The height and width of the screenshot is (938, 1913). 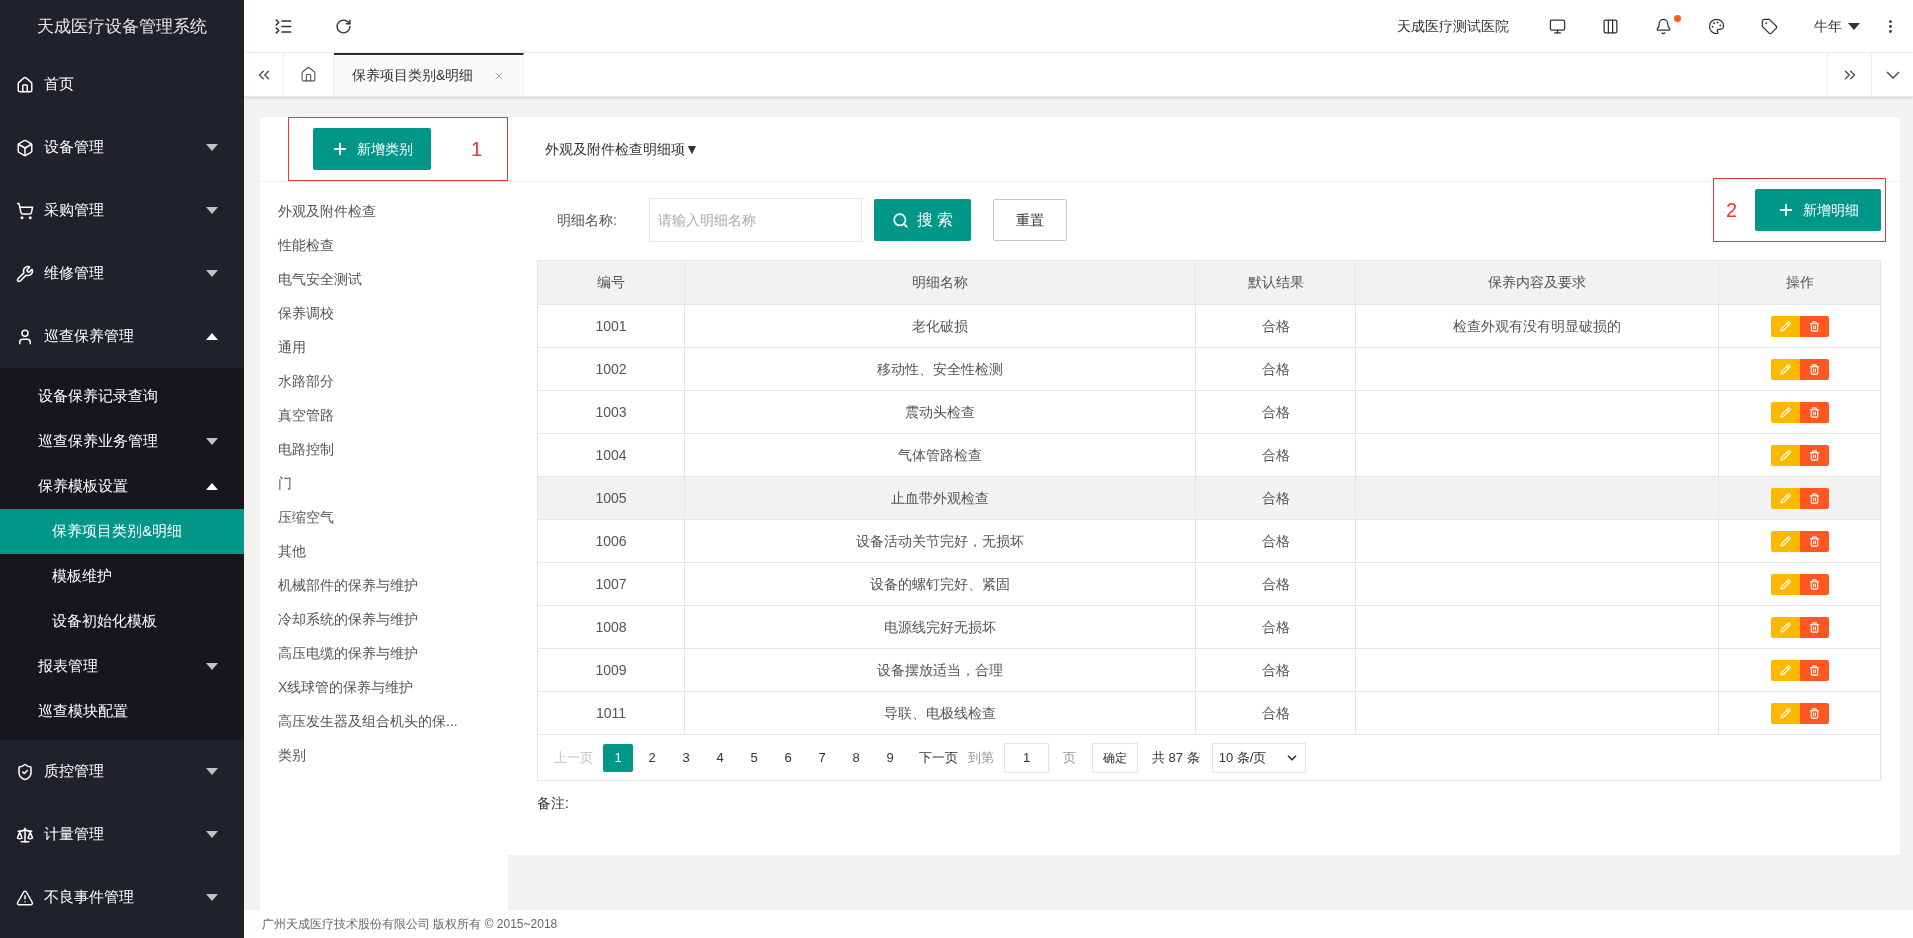 I want to click on sidebar-item: 质控管理, so click(x=122, y=771).